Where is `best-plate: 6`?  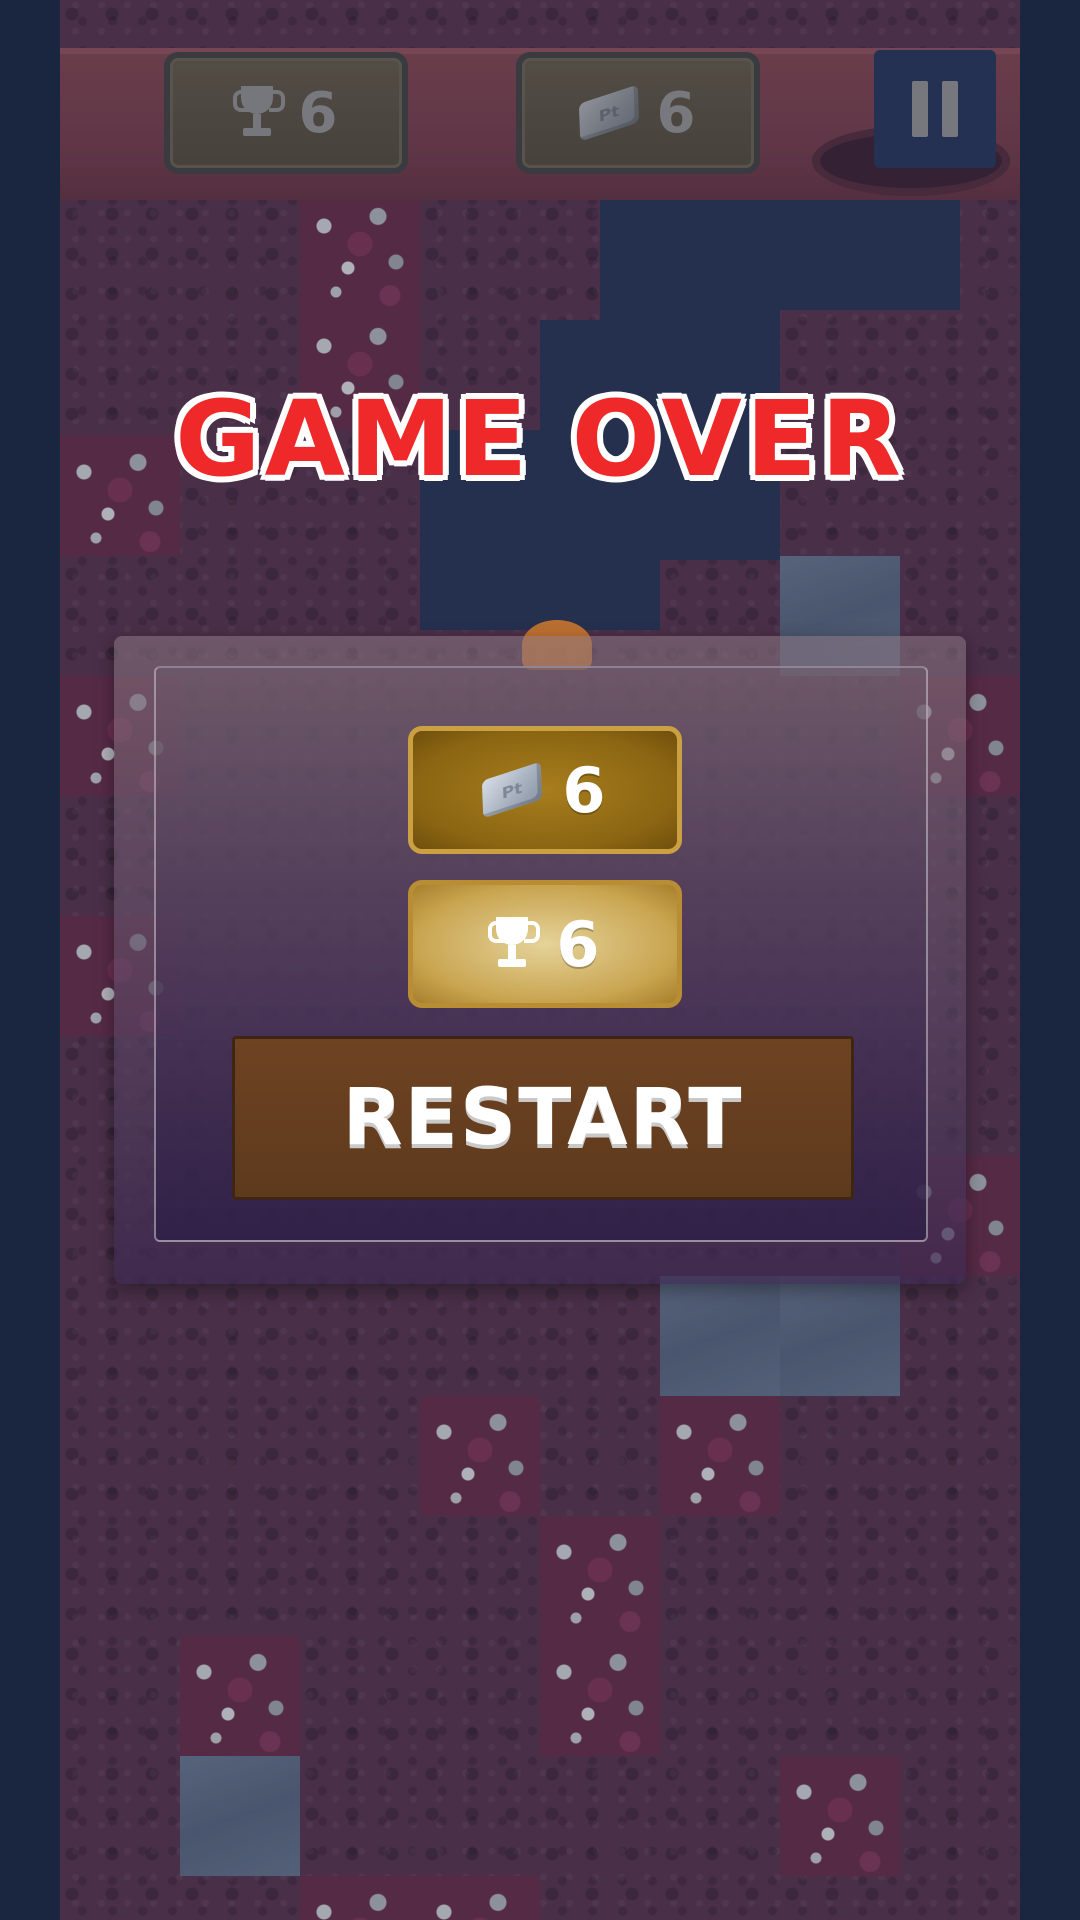
best-plate: 6 is located at coordinates (545, 944).